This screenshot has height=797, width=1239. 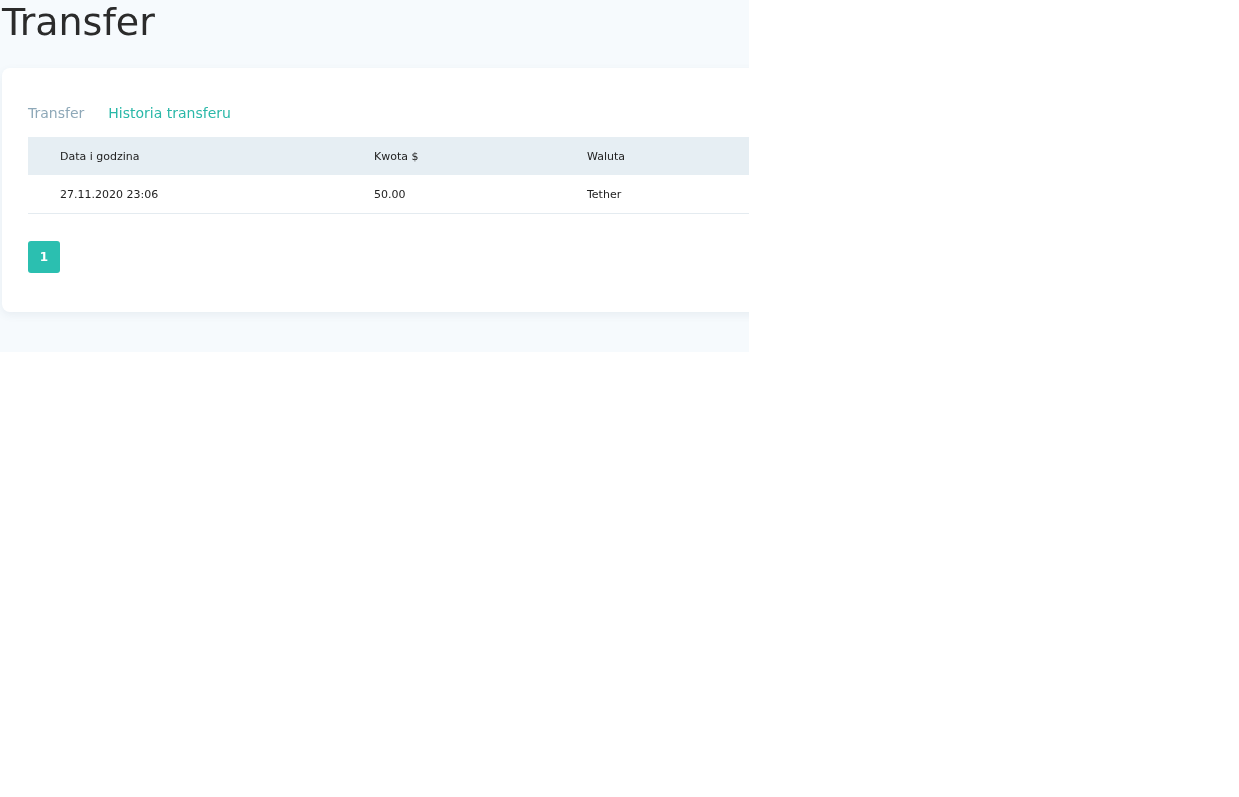 I want to click on column-header: Kwota $, so click(x=480, y=156).